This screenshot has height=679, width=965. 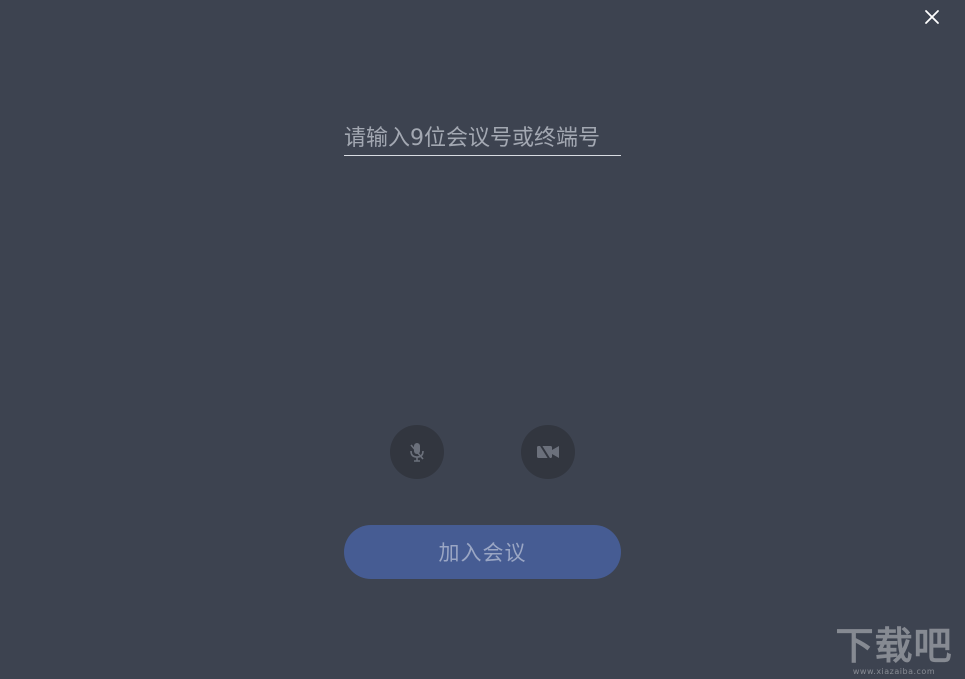 I want to click on watermark-text: 下载吧, so click(x=894, y=646).